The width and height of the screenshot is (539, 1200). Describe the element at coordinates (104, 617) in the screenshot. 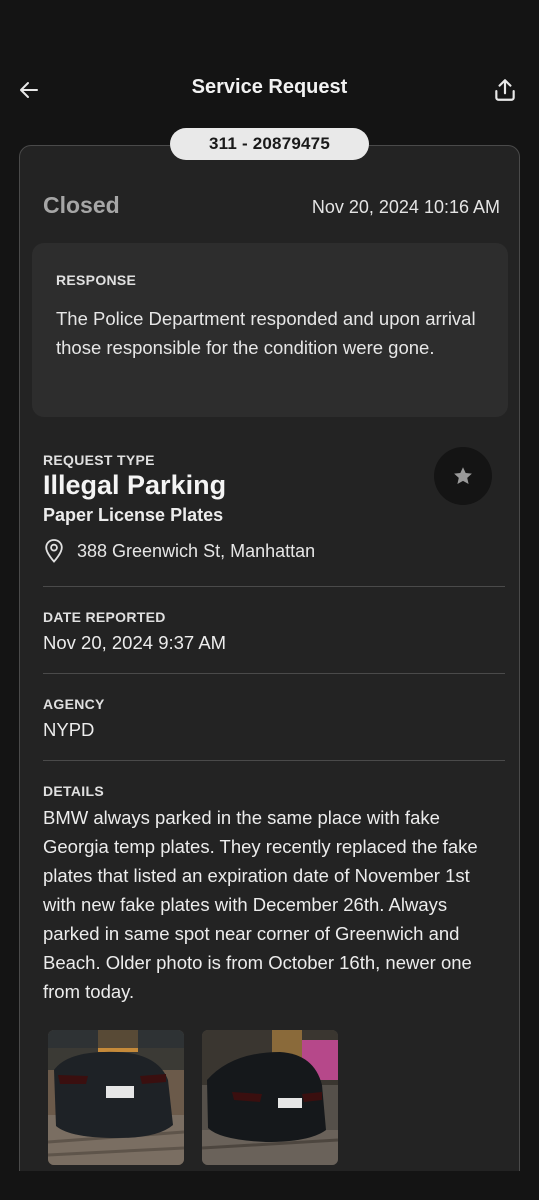

I see `date-reported-label: DATE REPORTED` at that location.